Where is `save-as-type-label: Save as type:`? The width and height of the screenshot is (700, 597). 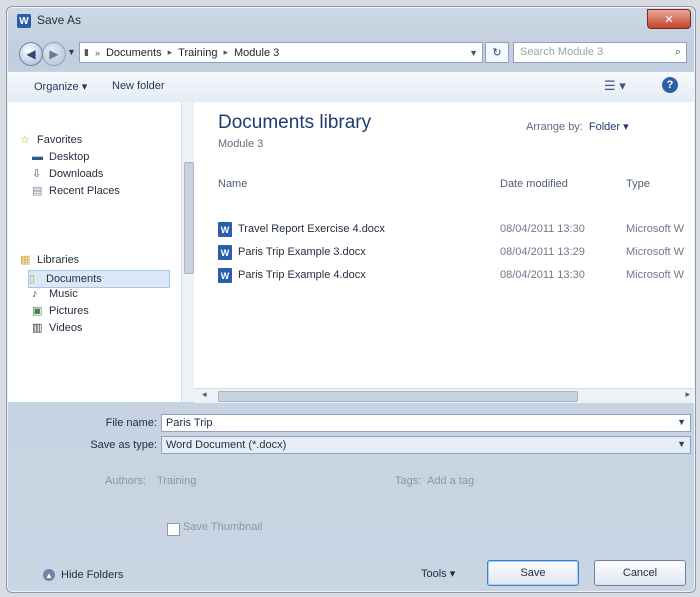 save-as-type-label: Save as type: is located at coordinates (123, 445).